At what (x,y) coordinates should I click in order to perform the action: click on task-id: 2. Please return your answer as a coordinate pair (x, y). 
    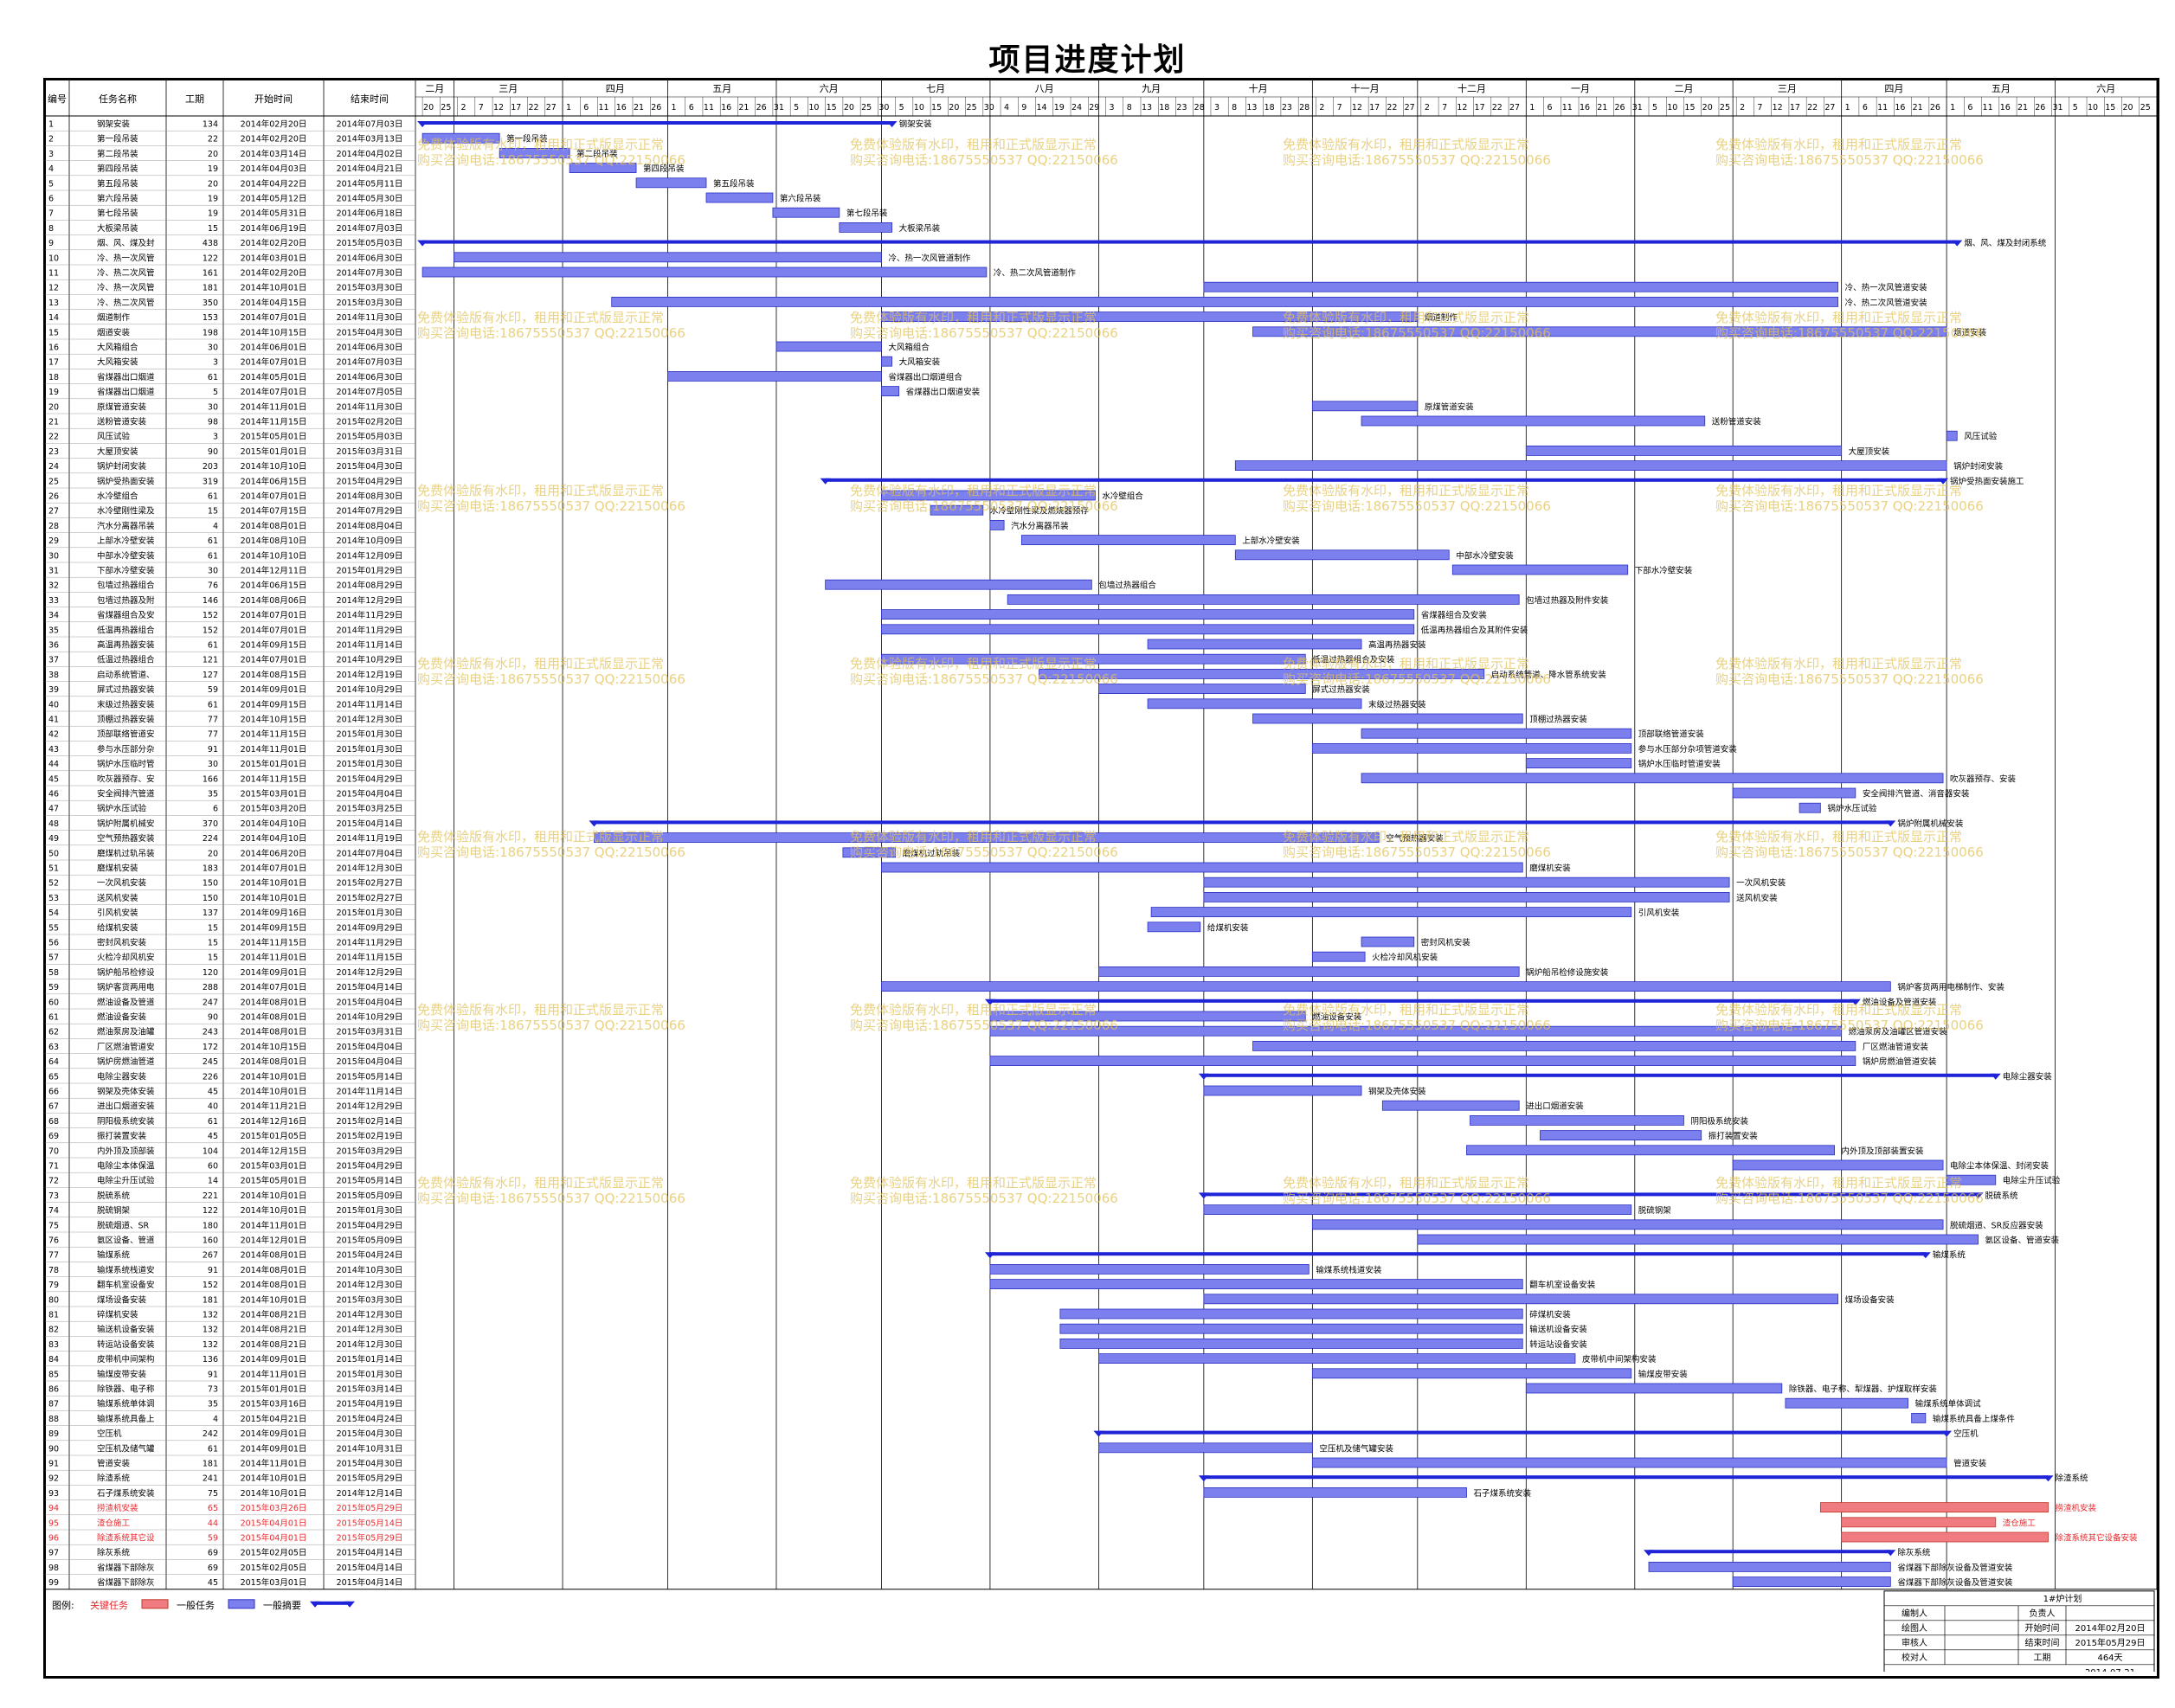
    Looking at the image, I should click on (51, 139).